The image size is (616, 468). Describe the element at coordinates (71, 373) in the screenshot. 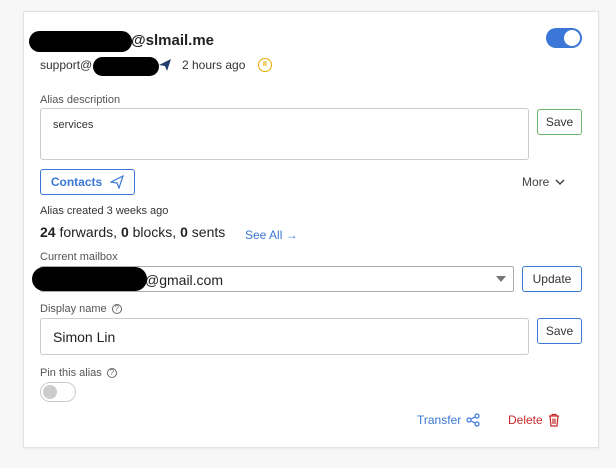

I see `pin-label: Pin this alias` at that location.